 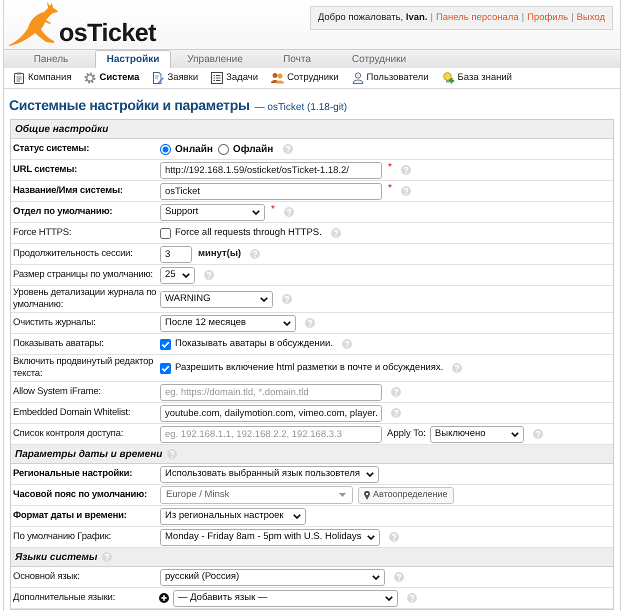 I want to click on checkbox-label: Разрешить включение html разметки в почте и обсуждениях., so click(x=309, y=367).